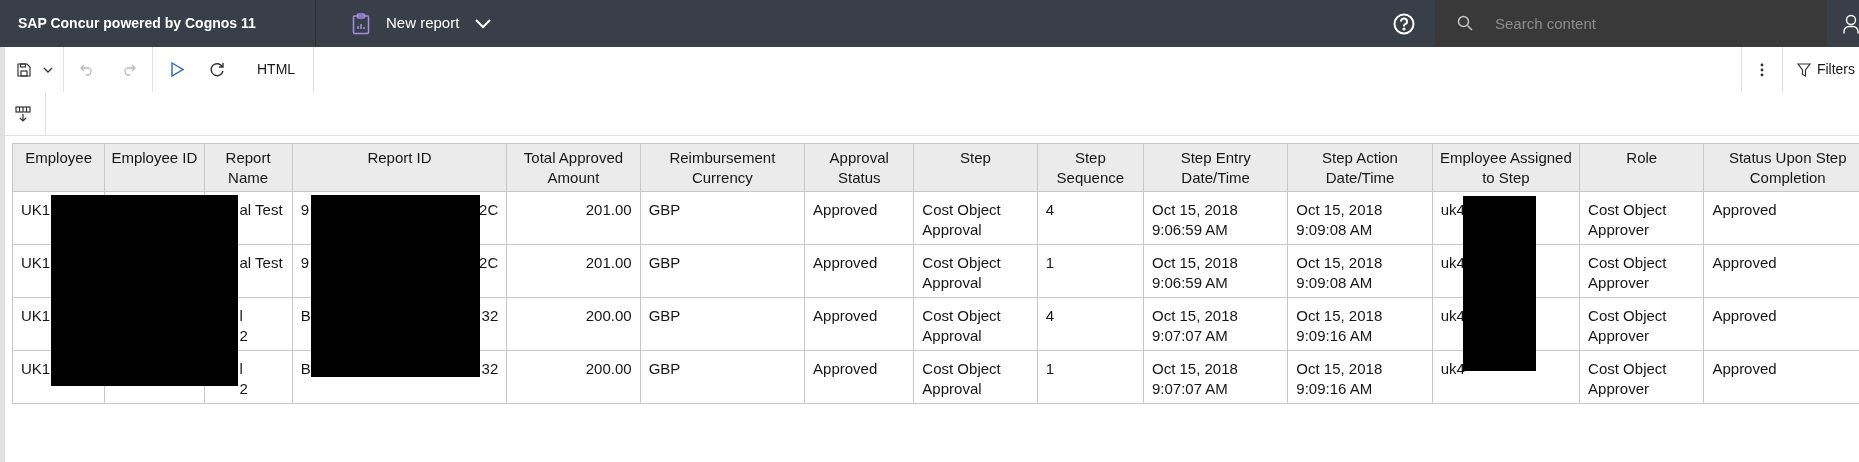 The width and height of the screenshot is (1859, 462). Describe the element at coordinates (1360, 167) in the screenshot. I see `column-header: Step Action Date/Time` at that location.